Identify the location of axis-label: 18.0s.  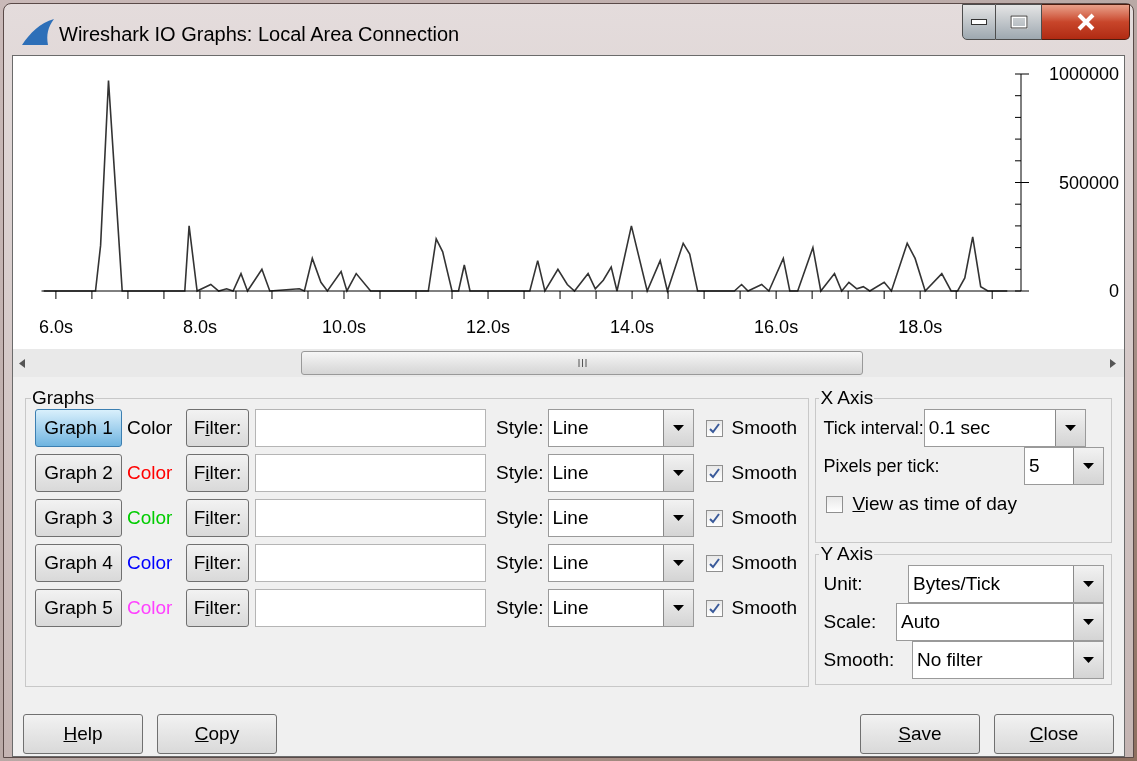
(920, 327).